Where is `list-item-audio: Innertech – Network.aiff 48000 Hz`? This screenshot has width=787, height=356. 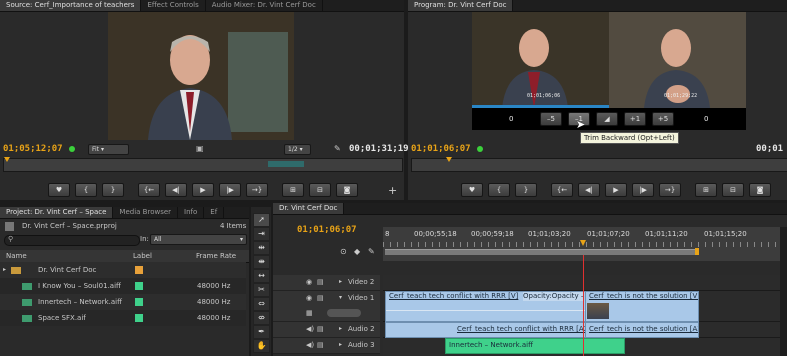
list-item-audio: Innertech – Network.aiff 48000 Hz is located at coordinates (123, 302).